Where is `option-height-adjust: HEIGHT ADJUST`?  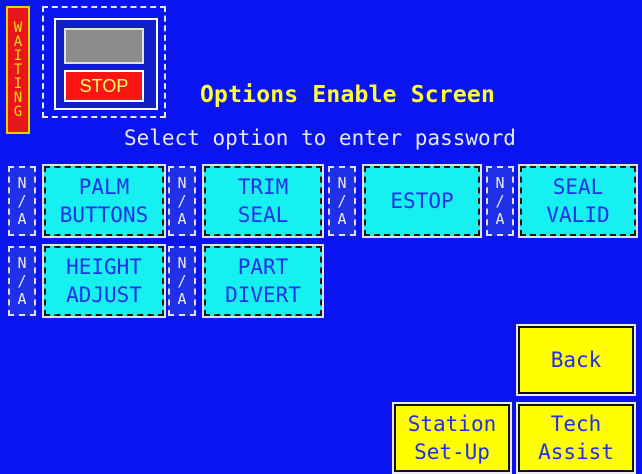 option-height-adjust: HEIGHT ADJUST is located at coordinates (104, 281).